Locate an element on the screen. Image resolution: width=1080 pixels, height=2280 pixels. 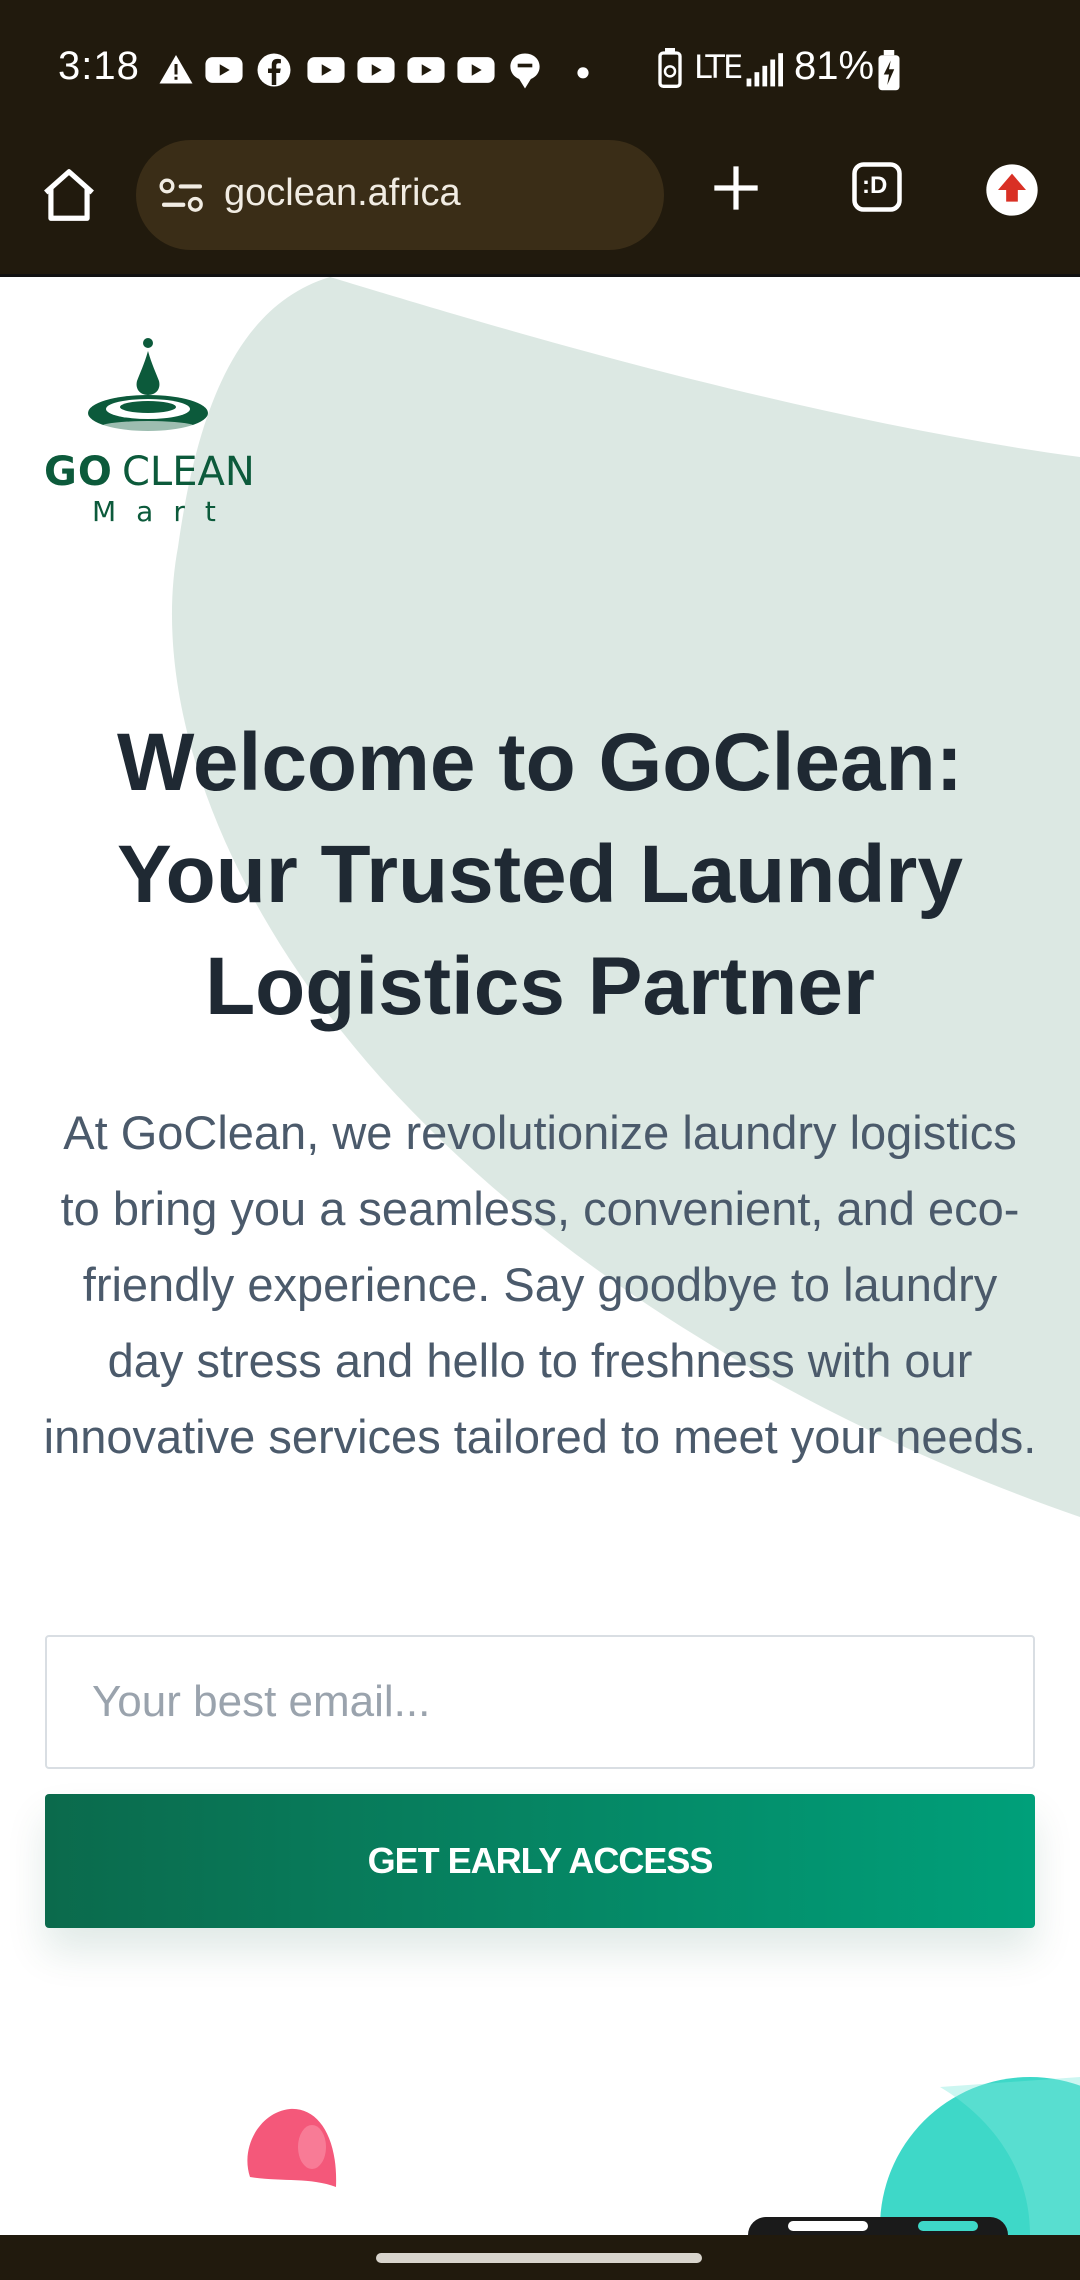
status-bar: 3:18 LTE 81% is located at coordinates (540, 70).